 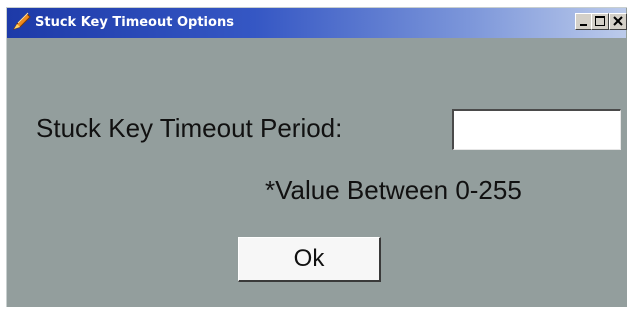 What do you see at coordinates (309, 259) in the screenshot?
I see `ok-button: Ok` at bounding box center [309, 259].